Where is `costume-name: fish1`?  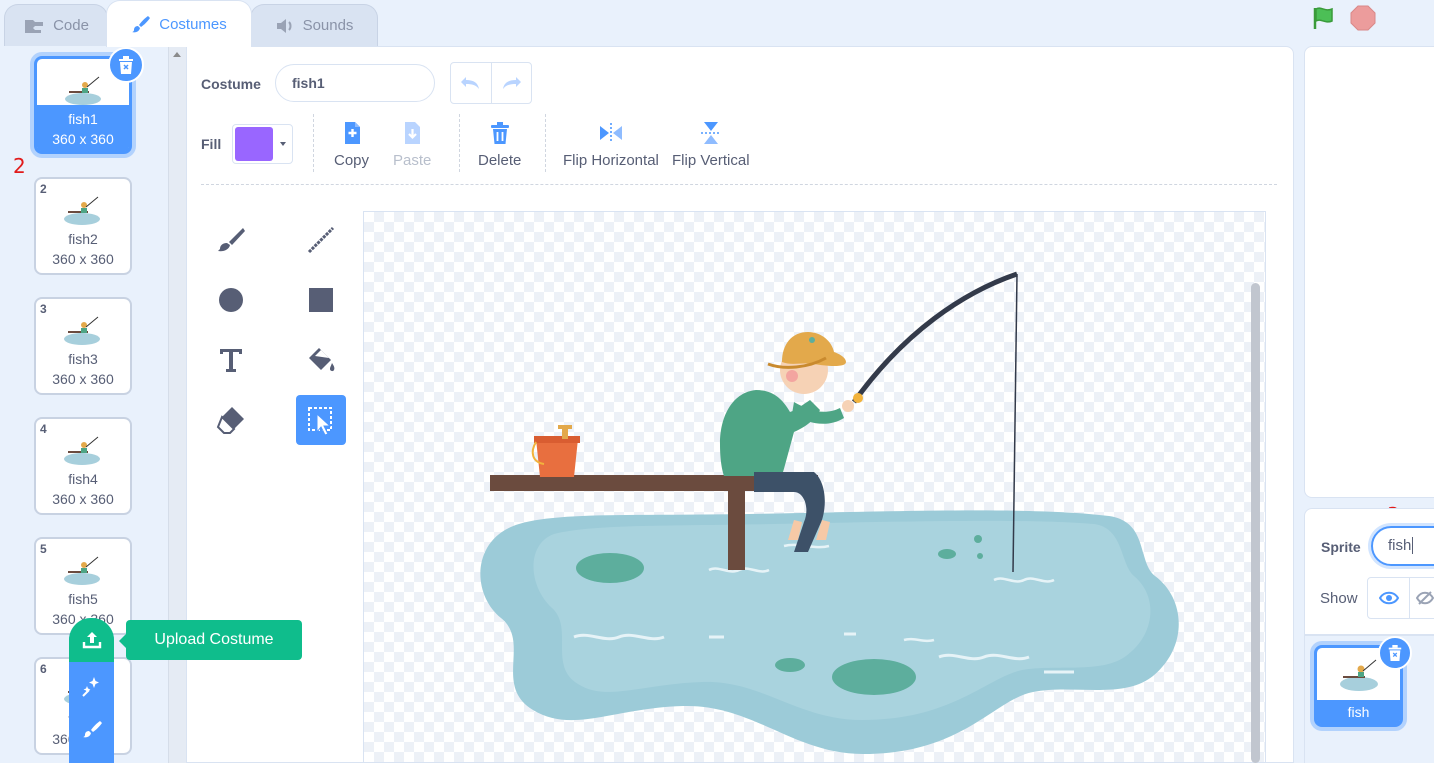
costume-name: fish1 is located at coordinates (83, 119).